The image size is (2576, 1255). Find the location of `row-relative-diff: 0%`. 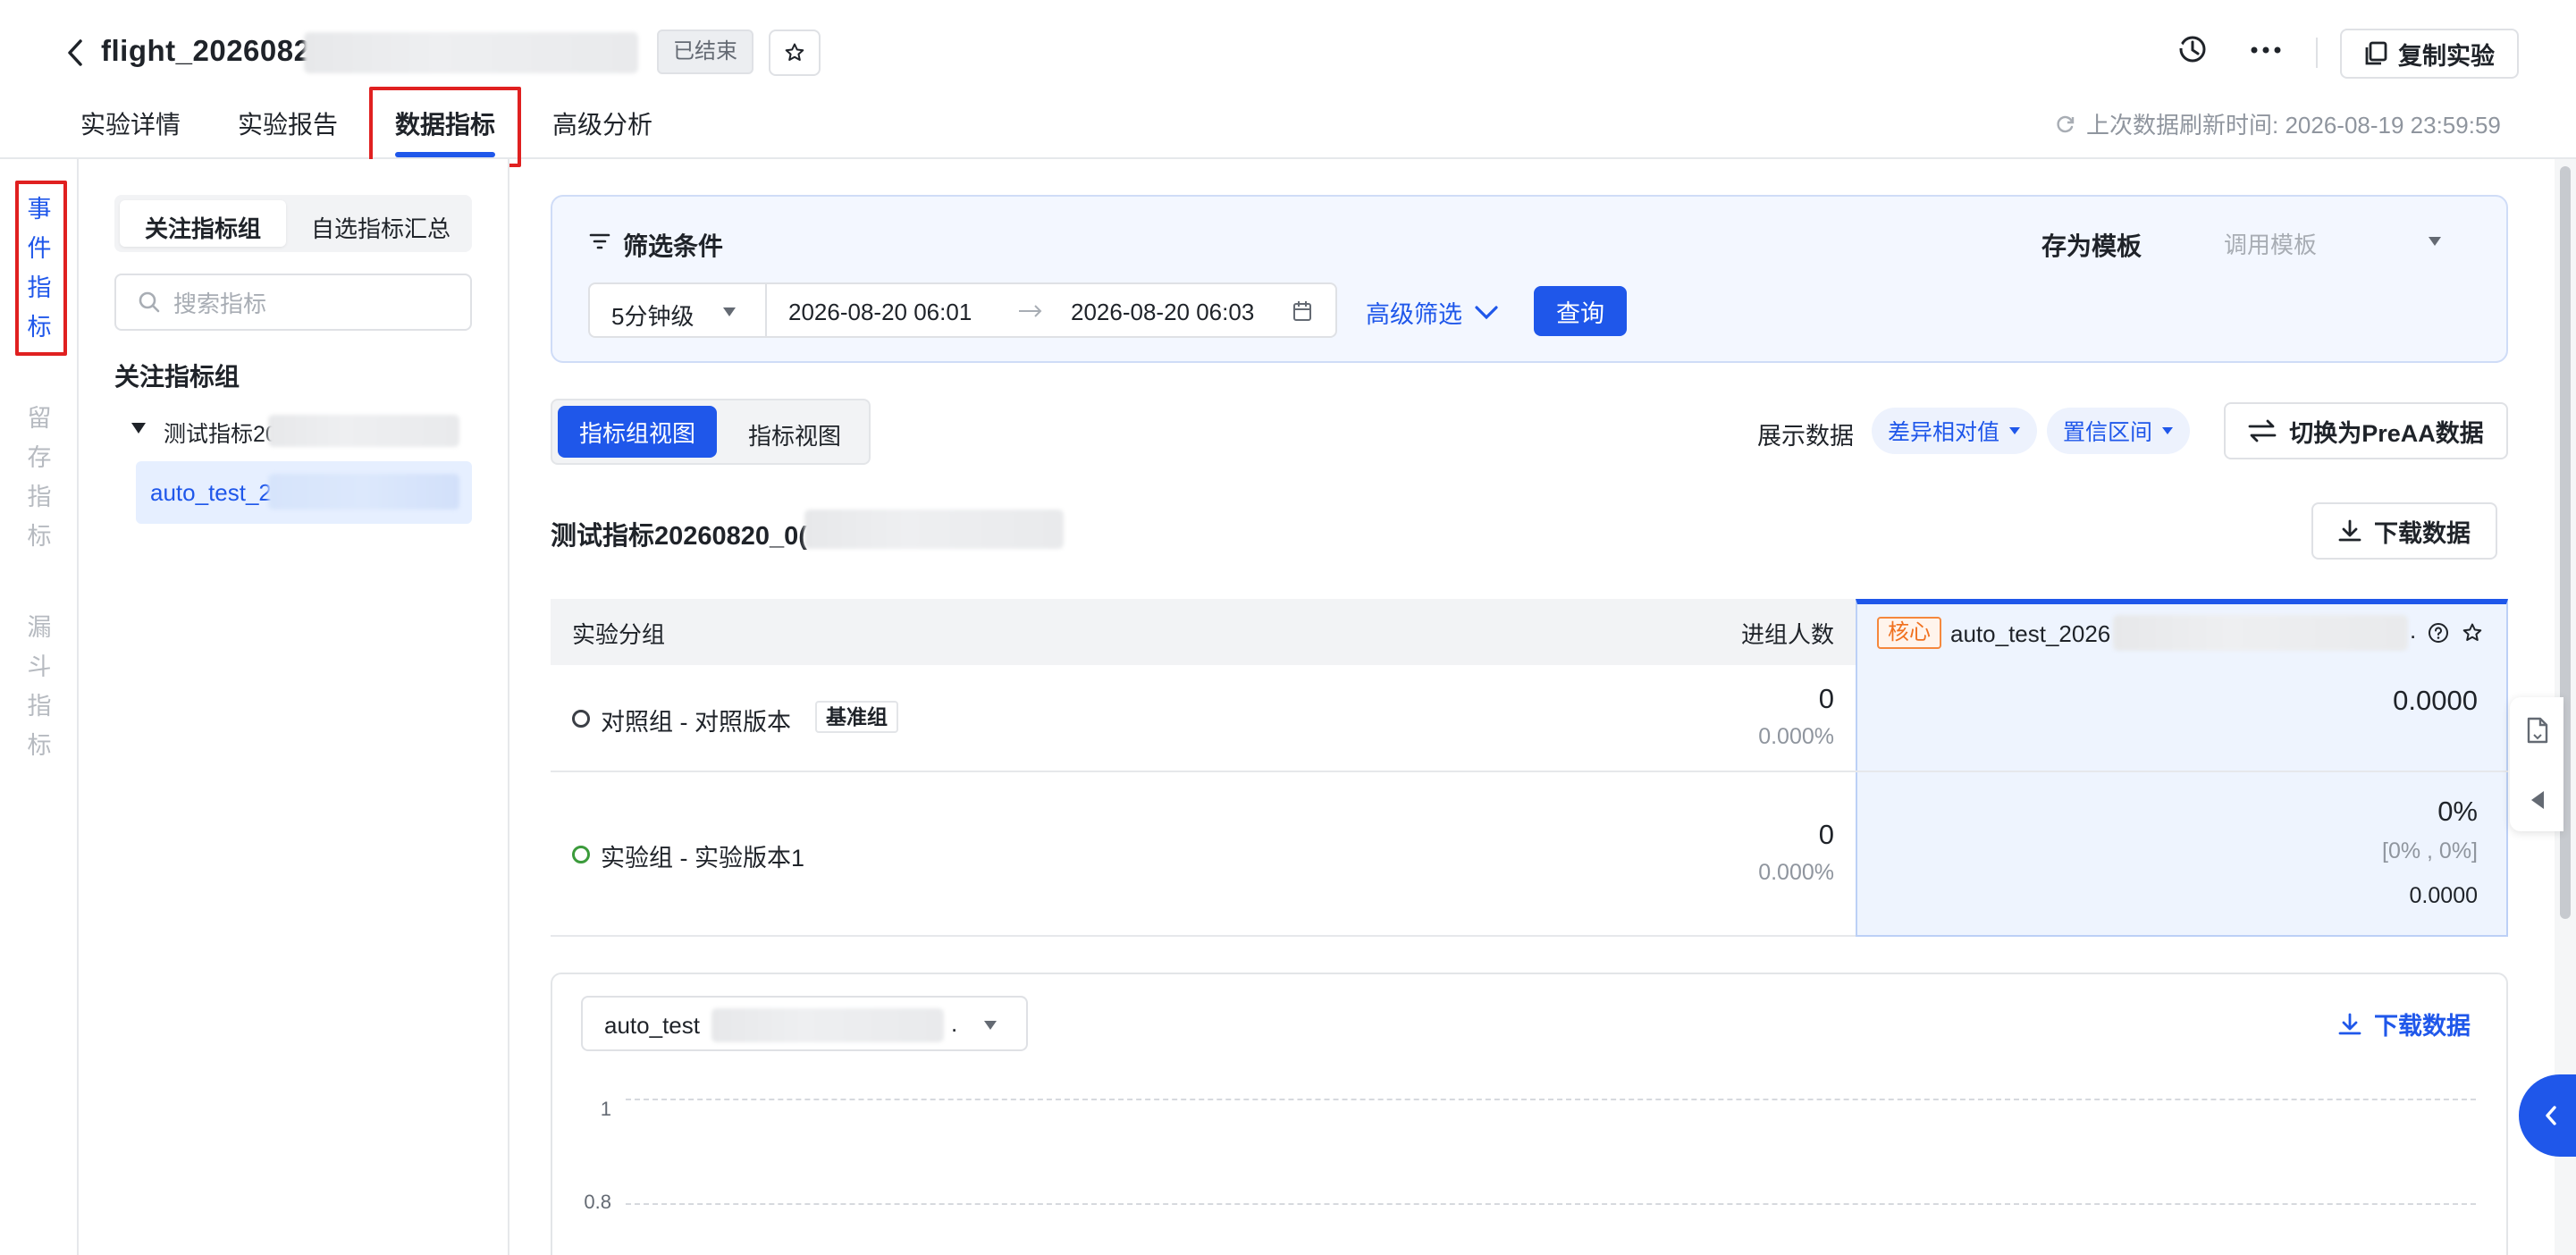

row-relative-diff: 0% is located at coordinates (2458, 811).